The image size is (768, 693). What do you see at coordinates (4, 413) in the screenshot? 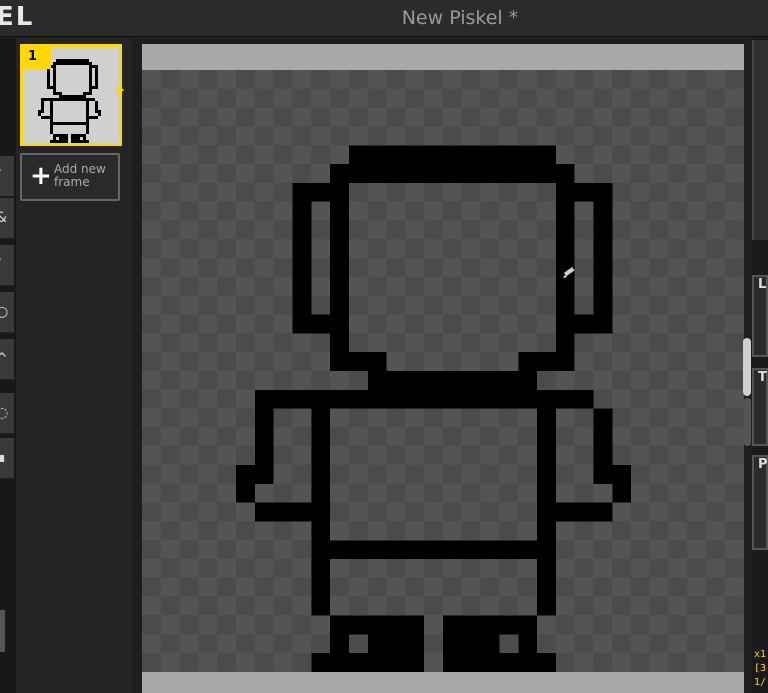
I see `lasso-icon: ◌` at bounding box center [4, 413].